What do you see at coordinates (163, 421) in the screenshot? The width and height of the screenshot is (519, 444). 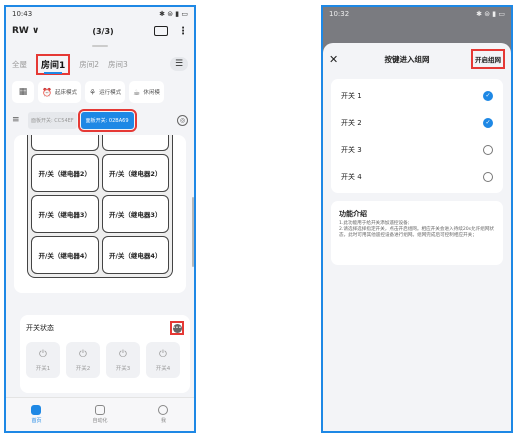 I see `nav-label: 我` at bounding box center [163, 421].